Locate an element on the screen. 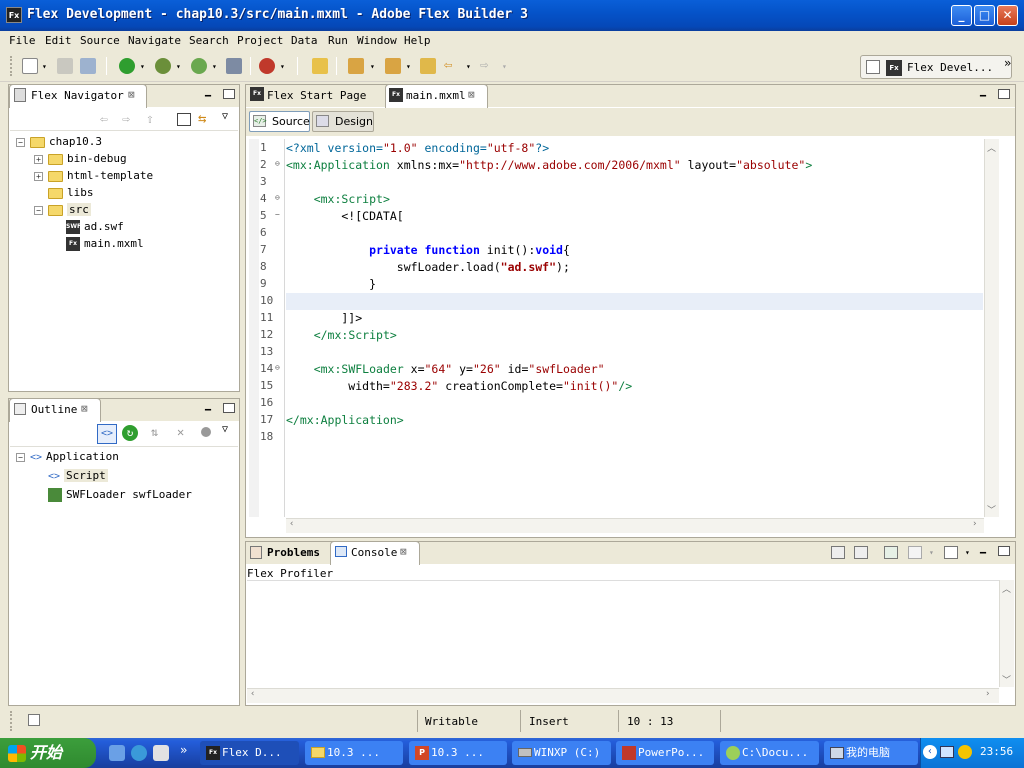  sort-icon: ⇅ is located at coordinates (154, 432).